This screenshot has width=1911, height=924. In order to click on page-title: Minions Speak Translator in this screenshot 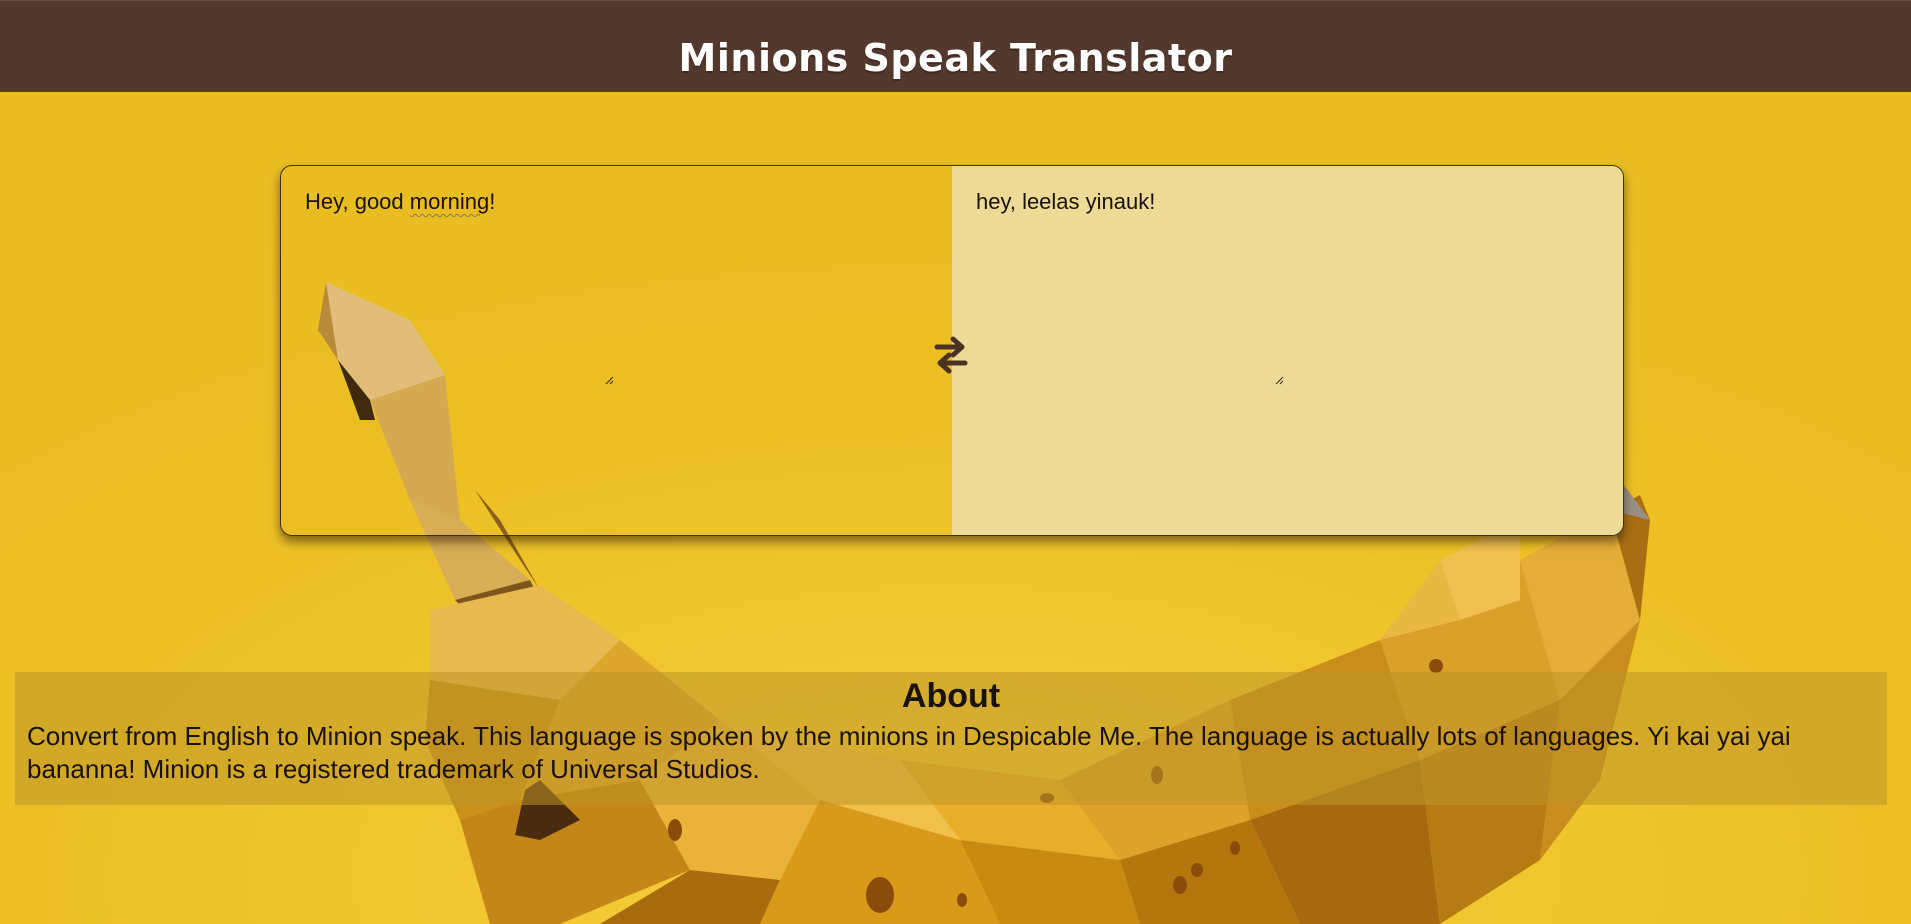, I will do `click(955, 57)`.